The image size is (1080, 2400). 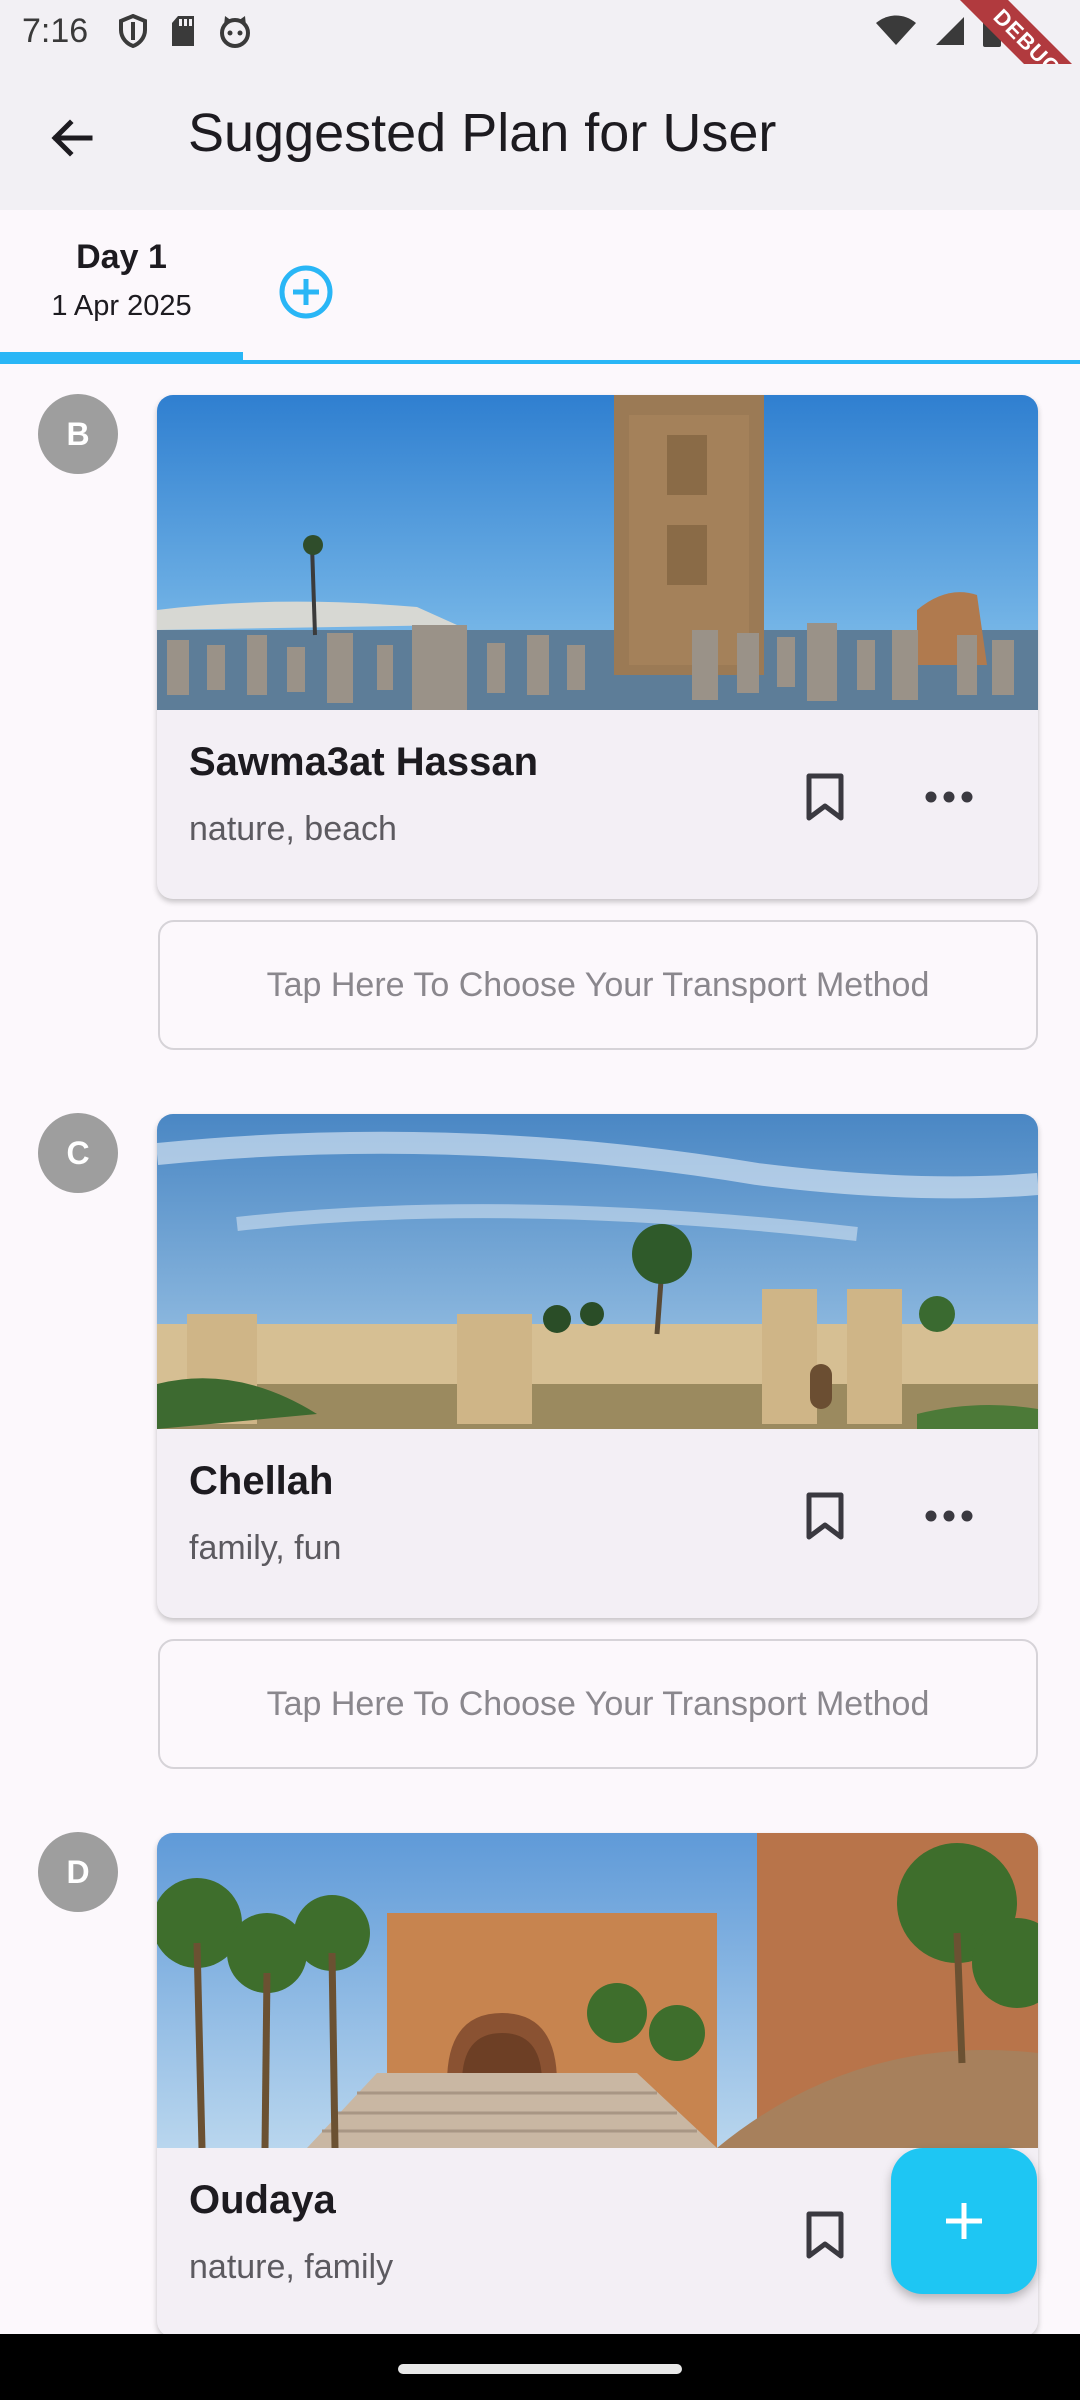 What do you see at coordinates (78, 1153) in the screenshot?
I see `stop-badge: C` at bounding box center [78, 1153].